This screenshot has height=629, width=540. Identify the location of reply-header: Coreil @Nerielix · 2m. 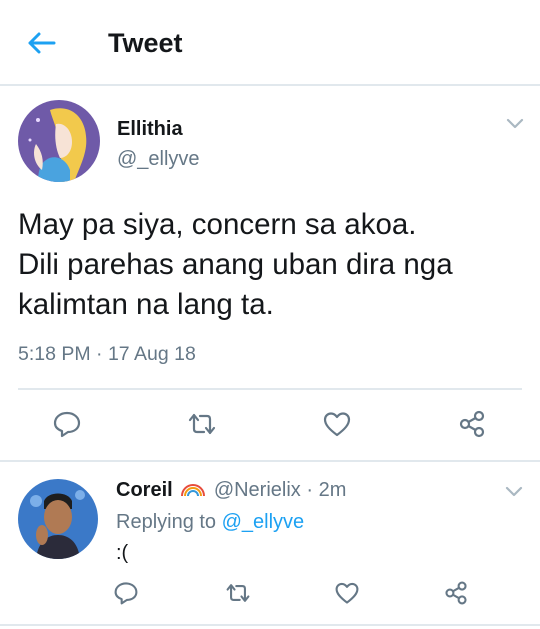
(231, 490).